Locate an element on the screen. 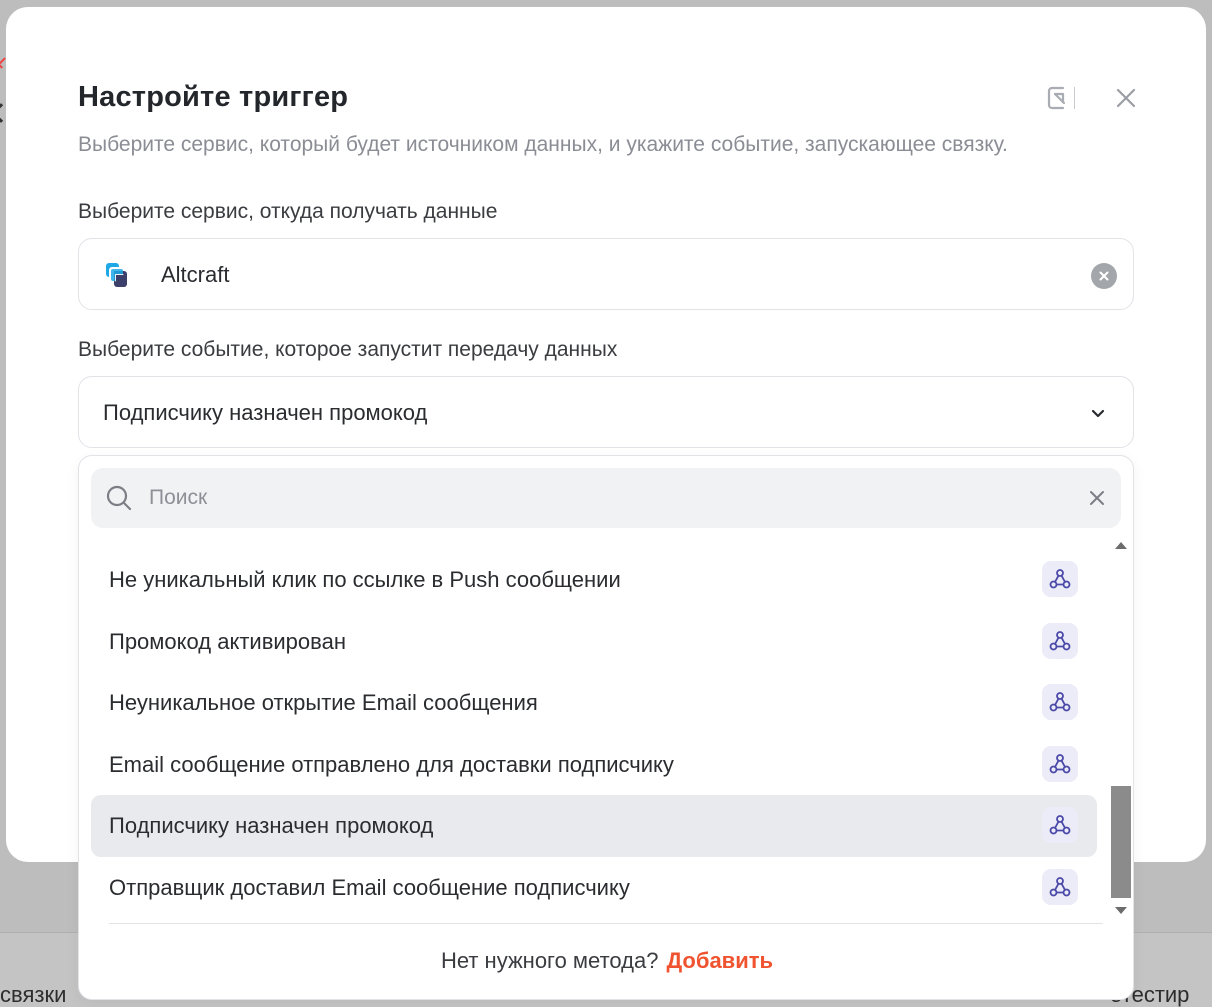 This screenshot has height=1007, width=1212. close-icon is located at coordinates (1126, 98).